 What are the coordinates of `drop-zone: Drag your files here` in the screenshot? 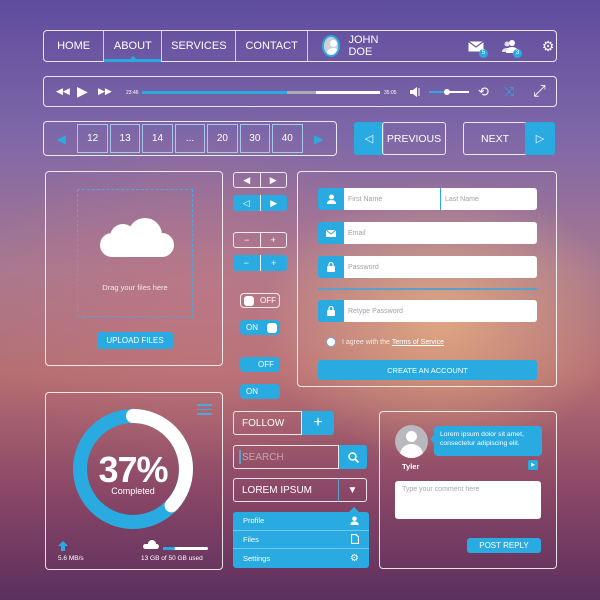 It's located at (135, 253).